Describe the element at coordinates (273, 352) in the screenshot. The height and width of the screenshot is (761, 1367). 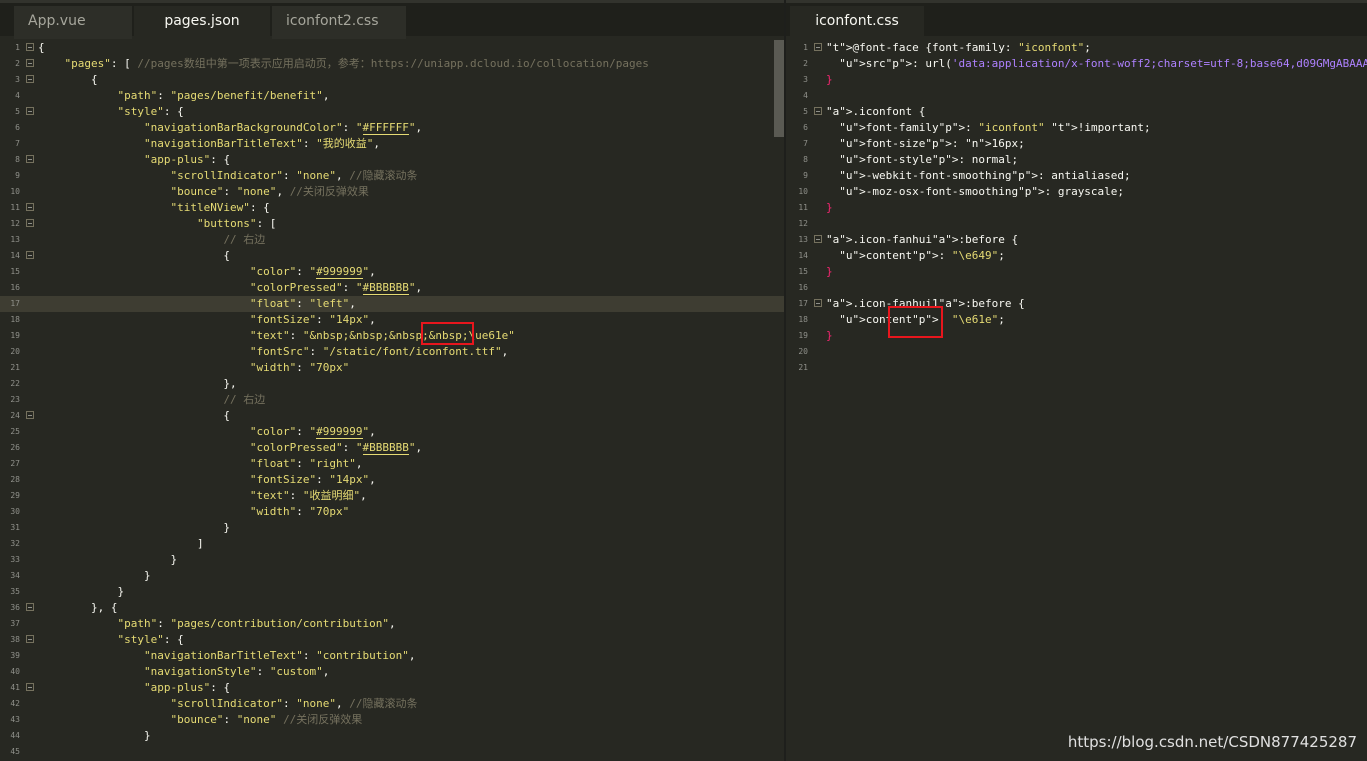
I see `code-text: "fontSrc": "/static/font/iconfont.ttf",` at that location.